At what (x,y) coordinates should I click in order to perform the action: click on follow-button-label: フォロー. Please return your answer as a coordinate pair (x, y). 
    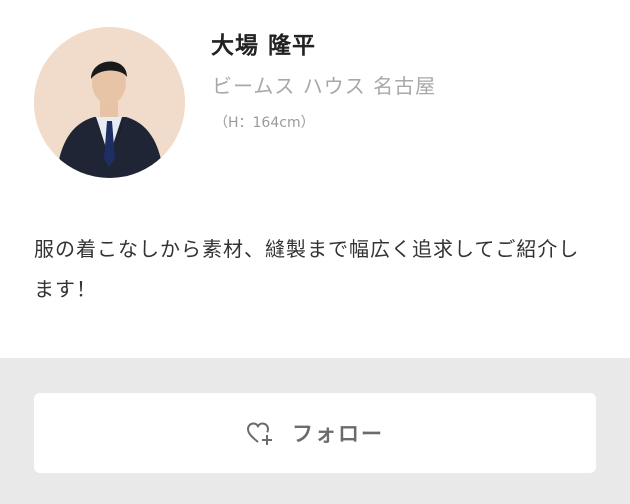
    Looking at the image, I should click on (338, 434).